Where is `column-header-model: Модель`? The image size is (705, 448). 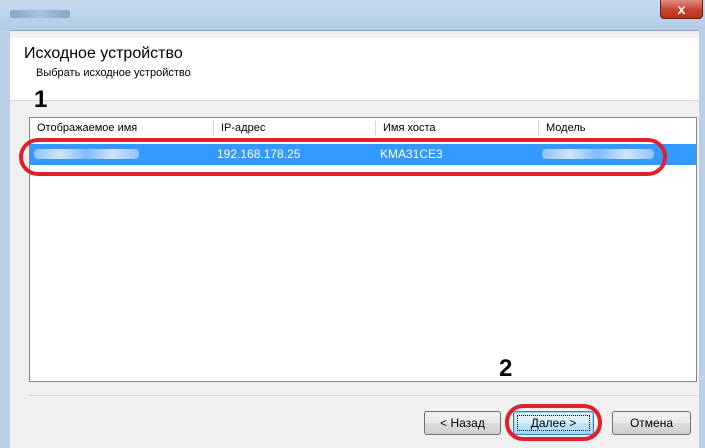 column-header-model: Модель is located at coordinates (565, 128).